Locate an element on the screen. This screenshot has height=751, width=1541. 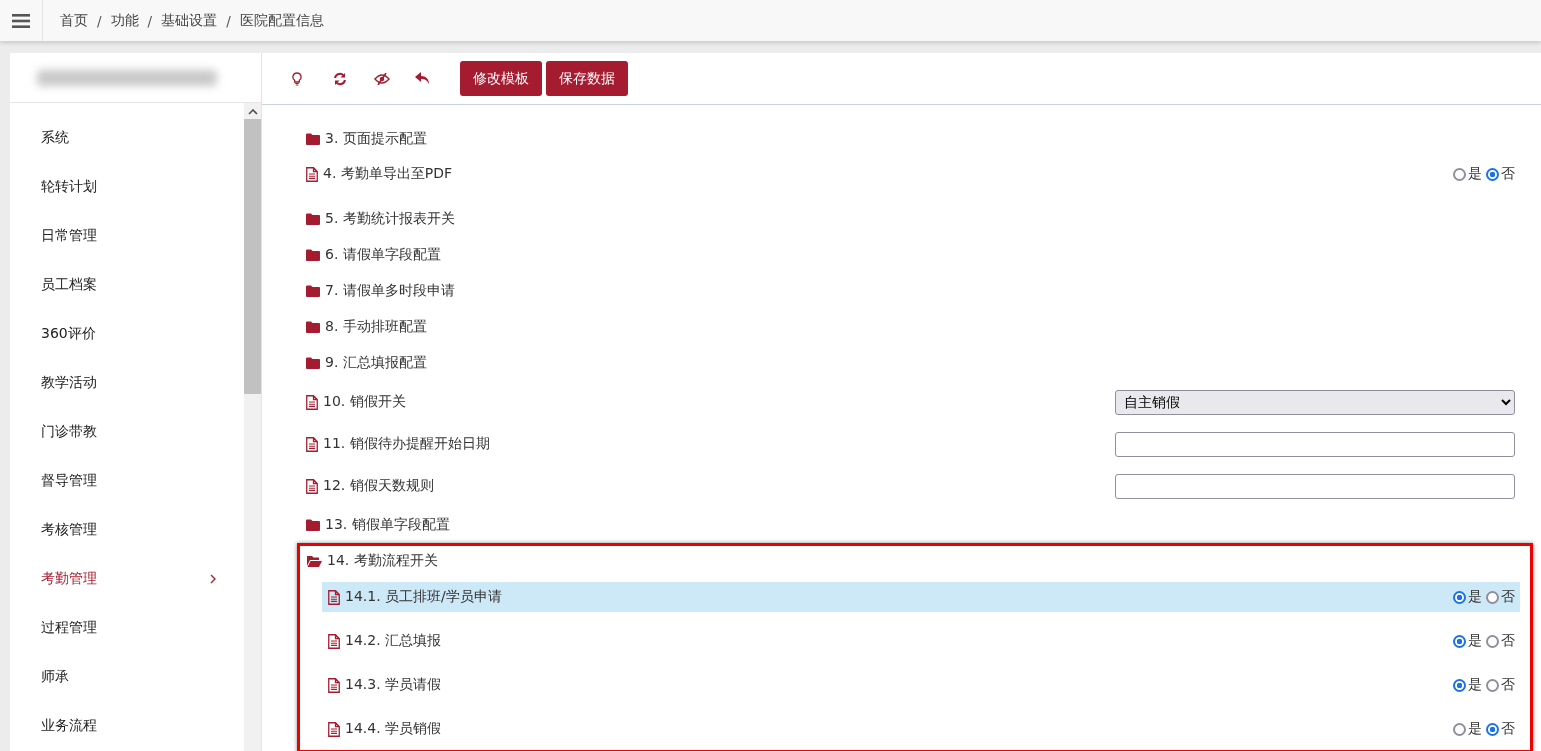
config-label: 7. 请假单多时段申请 is located at coordinates (390, 291).